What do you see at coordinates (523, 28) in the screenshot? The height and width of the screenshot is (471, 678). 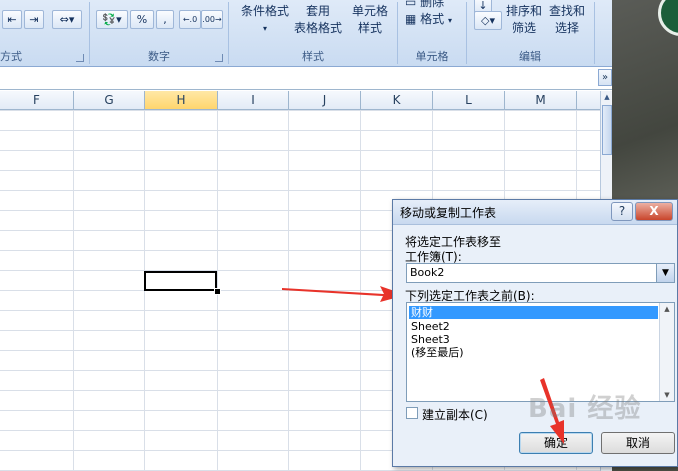 I see `sort-label-2: 筛选` at bounding box center [523, 28].